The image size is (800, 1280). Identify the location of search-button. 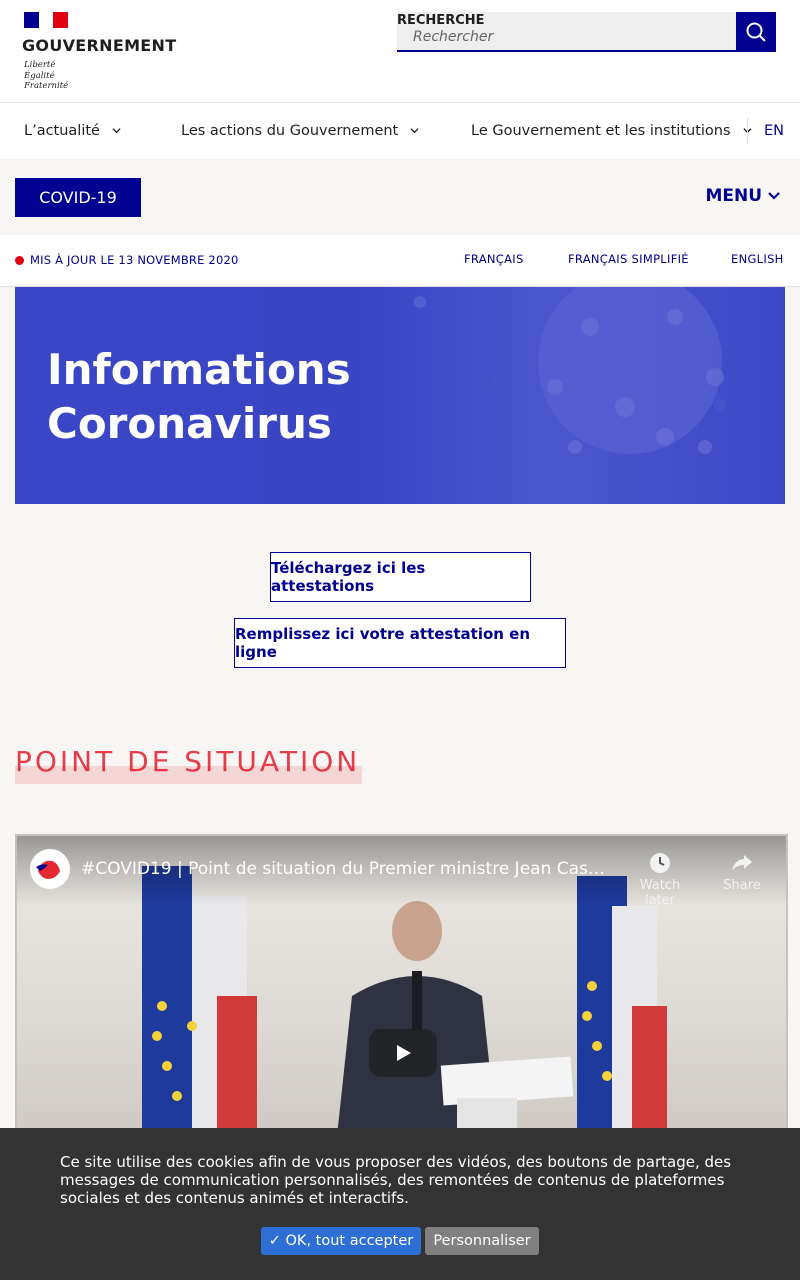
(756, 32).